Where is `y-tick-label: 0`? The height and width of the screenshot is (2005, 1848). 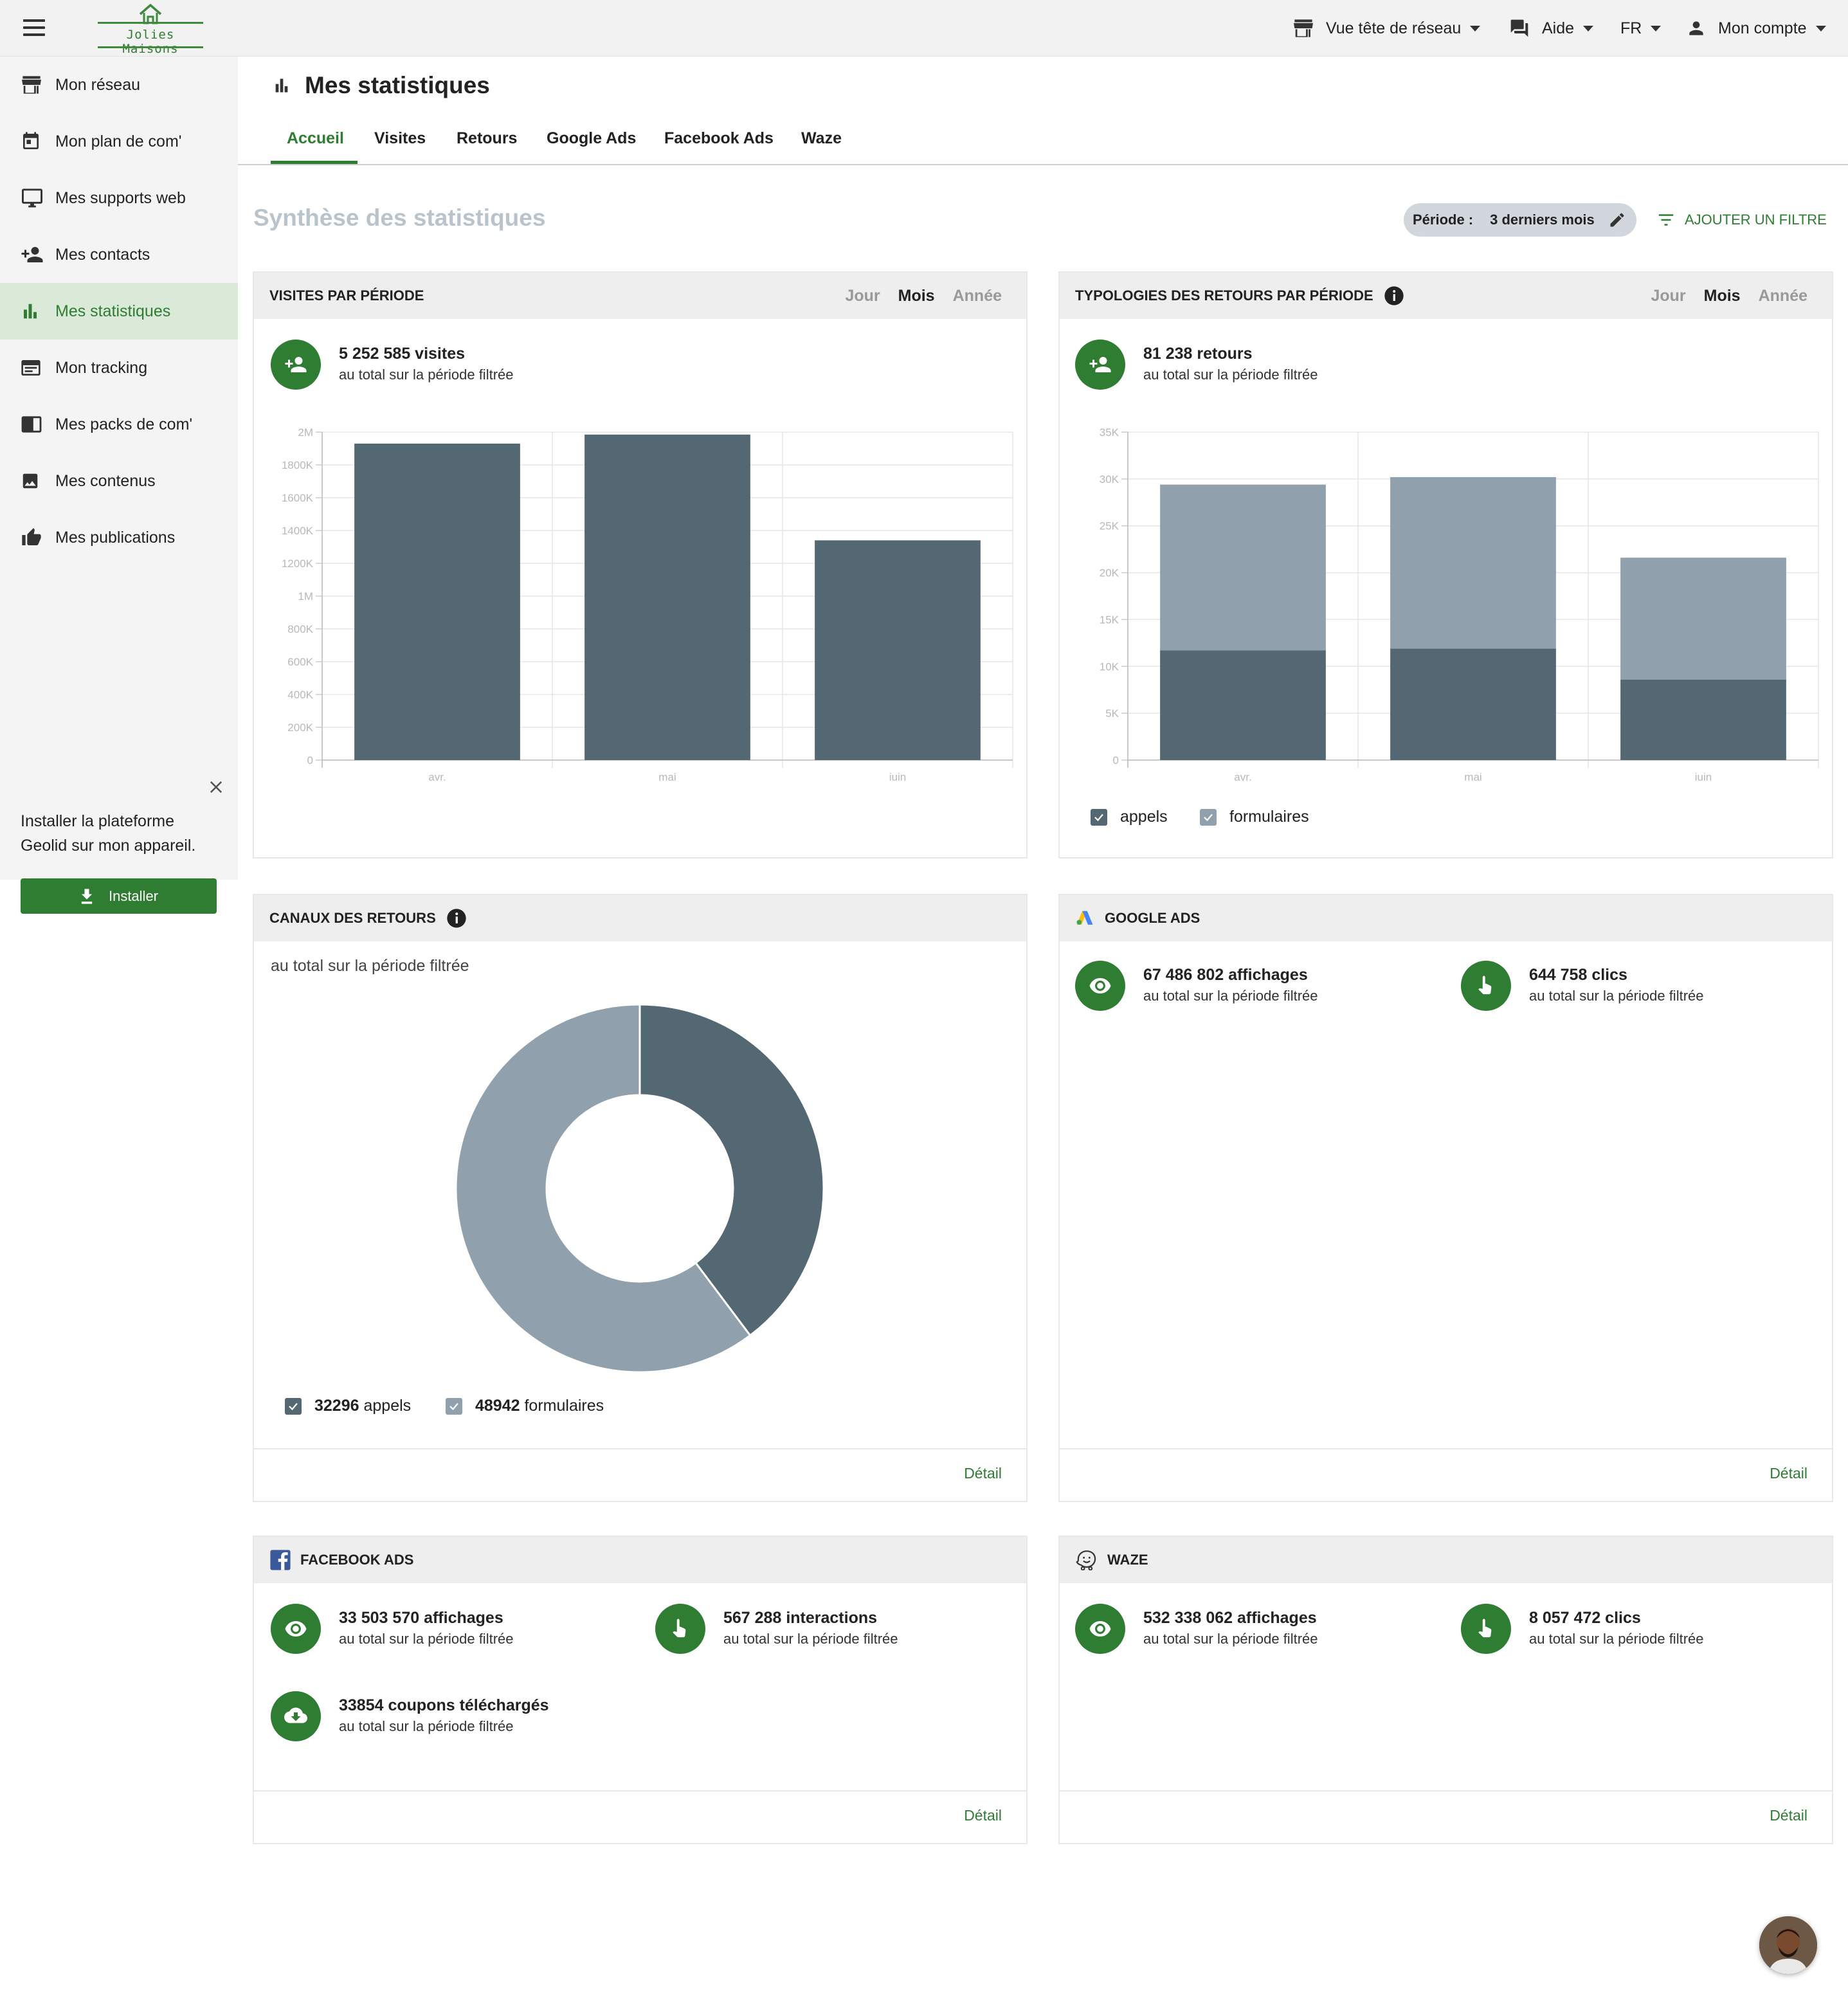
y-tick-label: 0 is located at coordinates (310, 761).